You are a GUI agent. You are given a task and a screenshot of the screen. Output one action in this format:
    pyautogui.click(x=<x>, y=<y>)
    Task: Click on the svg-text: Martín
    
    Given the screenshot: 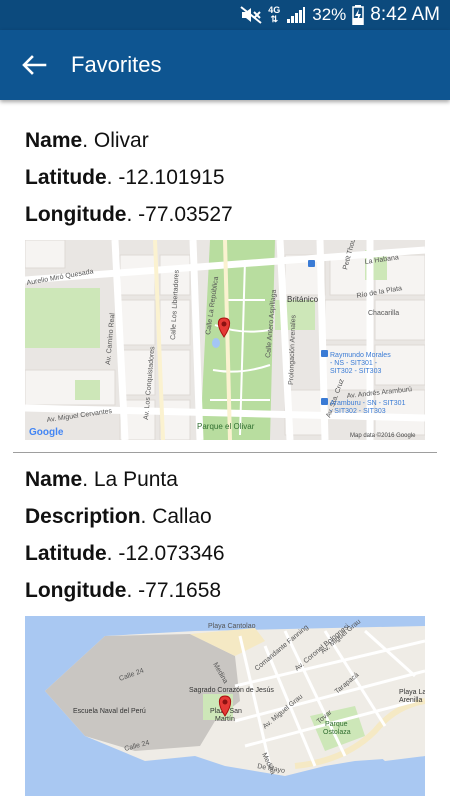 What is the action you would take?
    pyautogui.click(x=225, y=719)
    